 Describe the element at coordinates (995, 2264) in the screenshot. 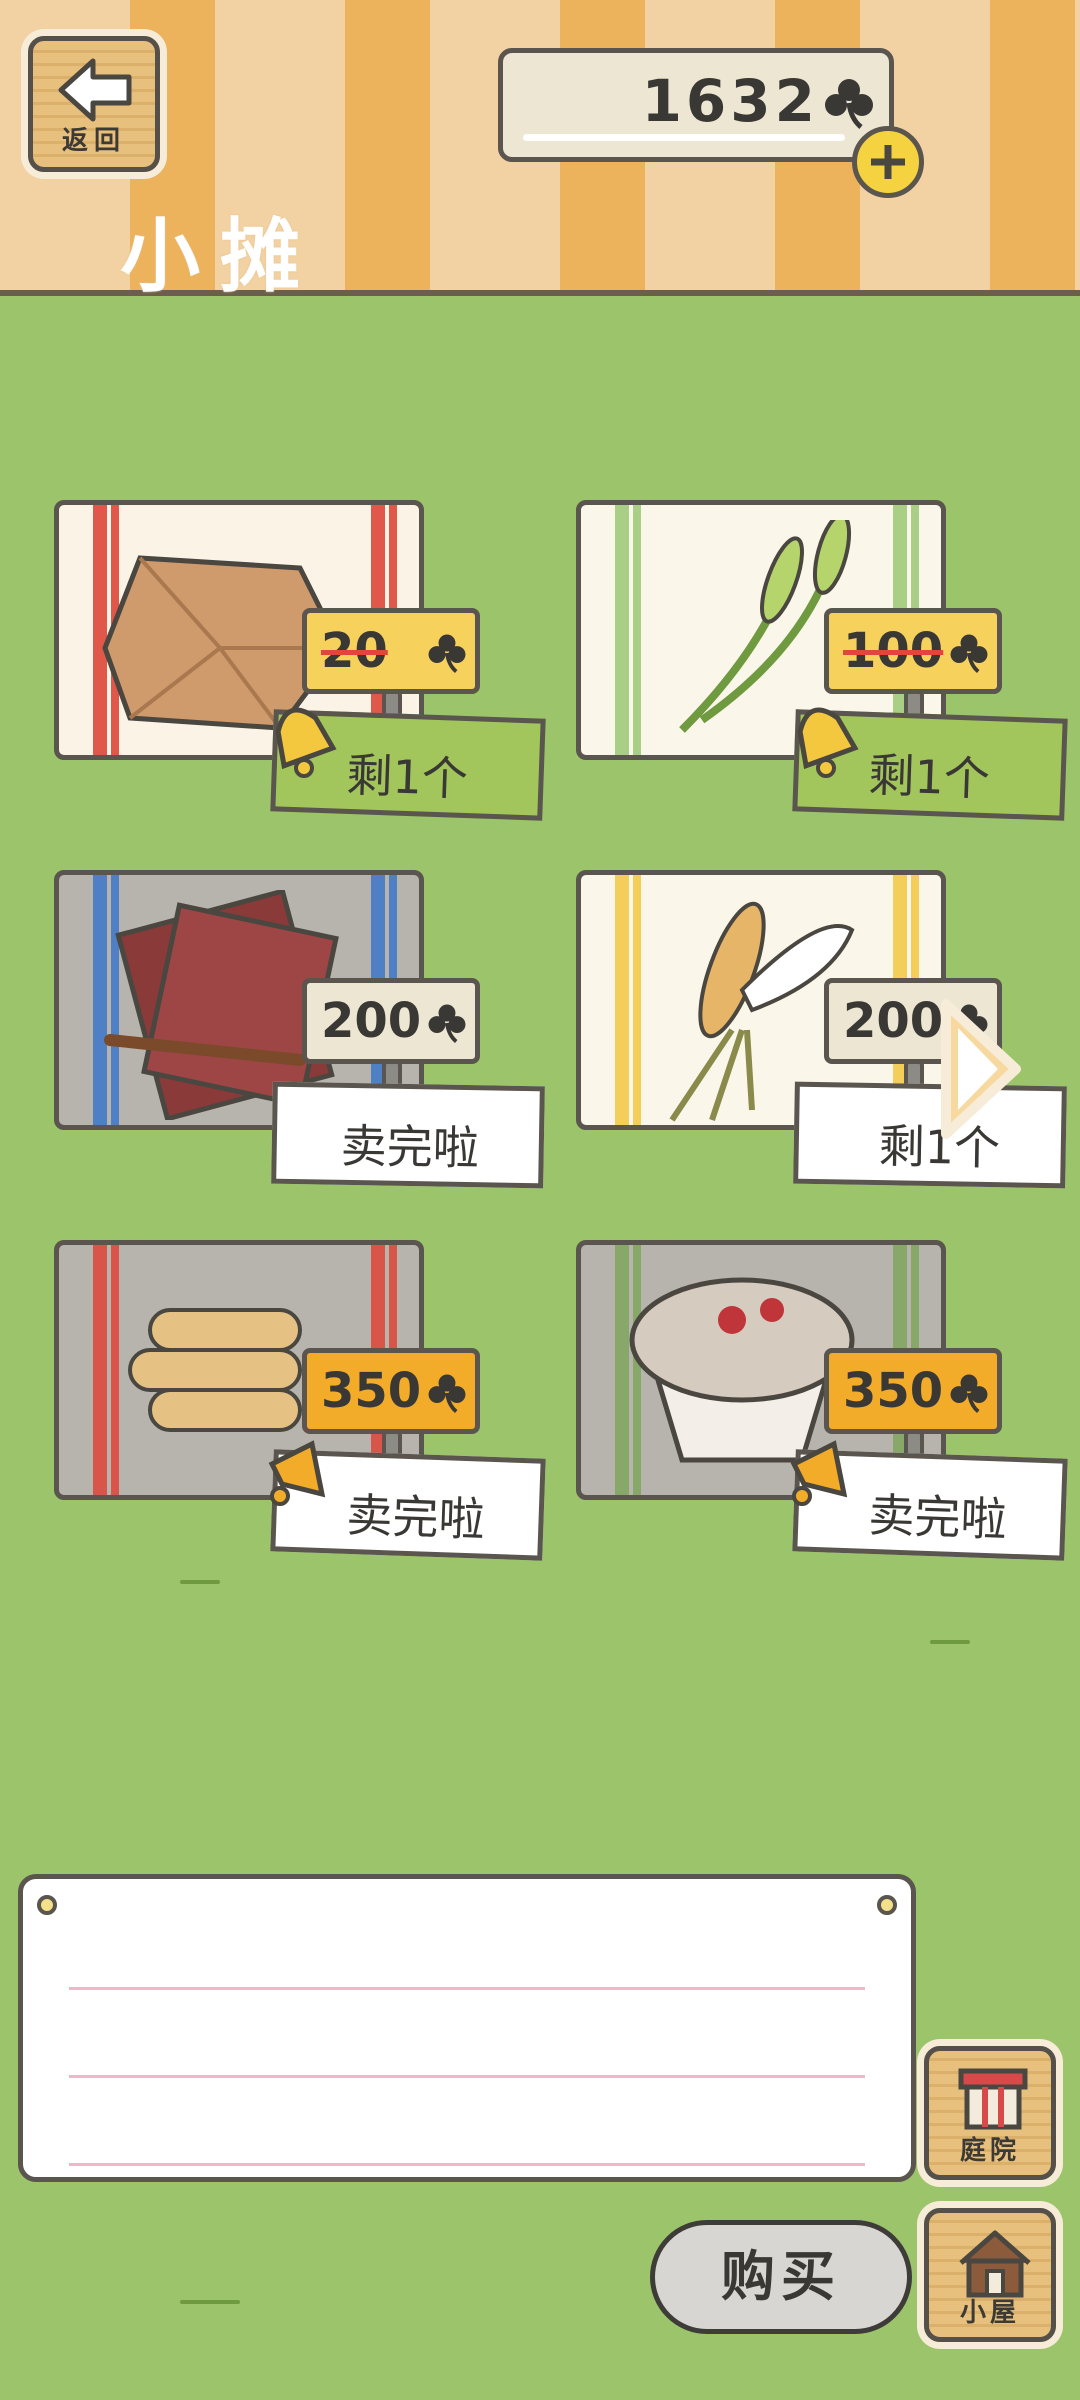

I see `house-icon` at that location.